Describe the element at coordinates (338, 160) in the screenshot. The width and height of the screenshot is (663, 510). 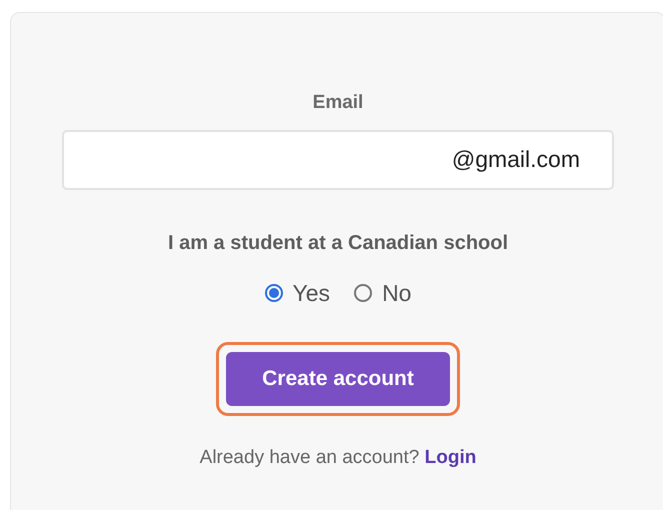
I see `email-field: @gmail.com` at that location.